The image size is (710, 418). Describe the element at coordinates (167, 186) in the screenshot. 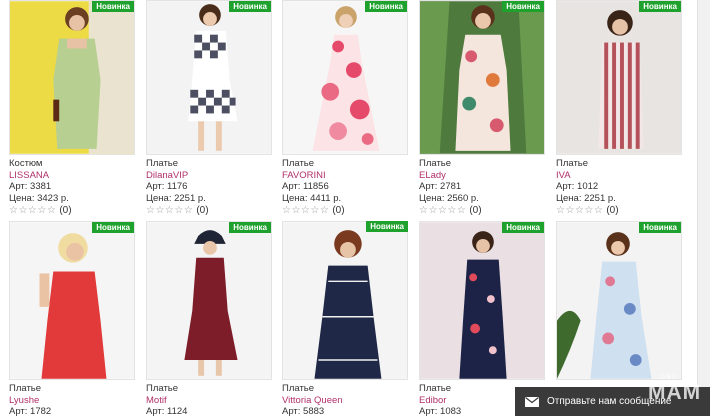

I see `product-article: Арт: 1176` at that location.